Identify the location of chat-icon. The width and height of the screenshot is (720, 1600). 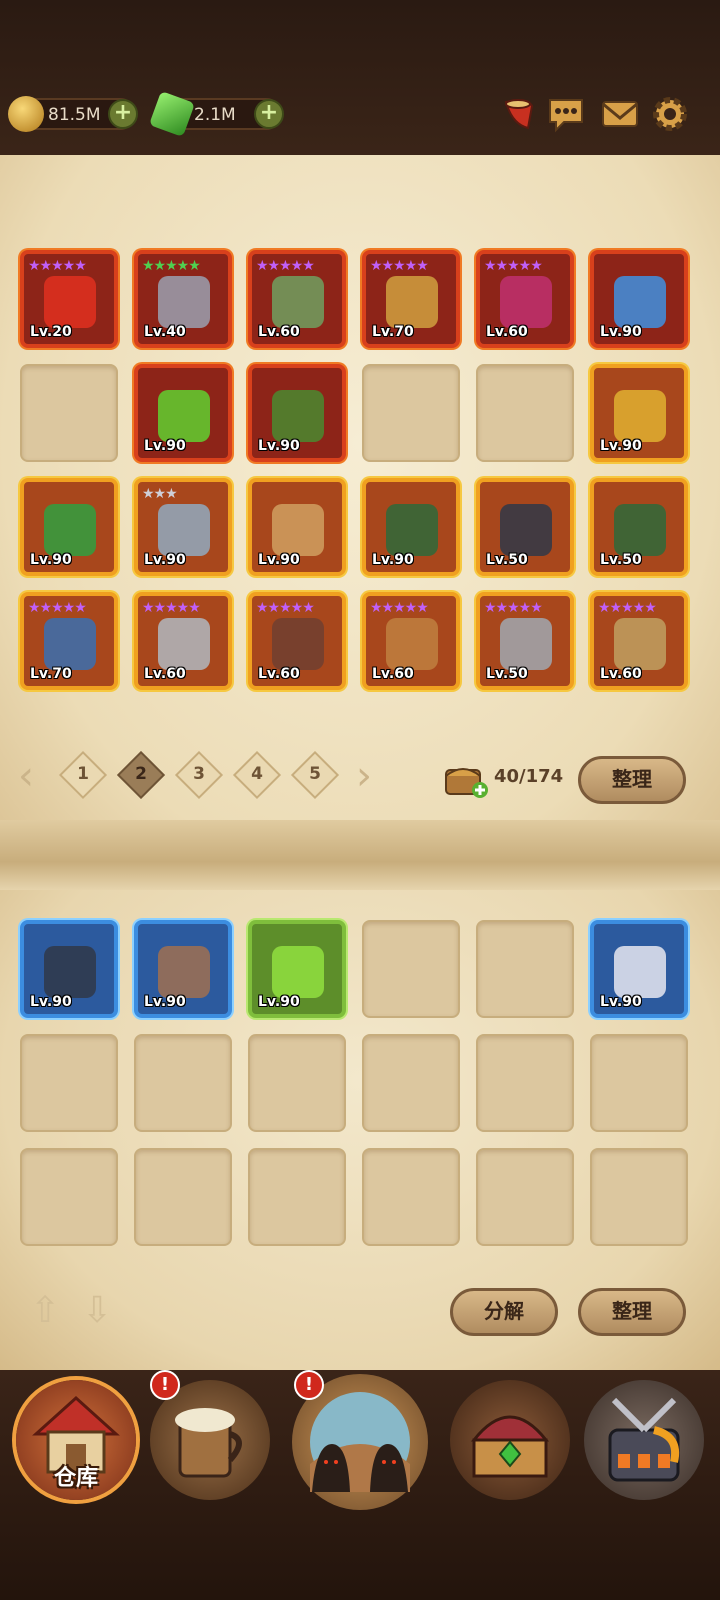
(566, 114).